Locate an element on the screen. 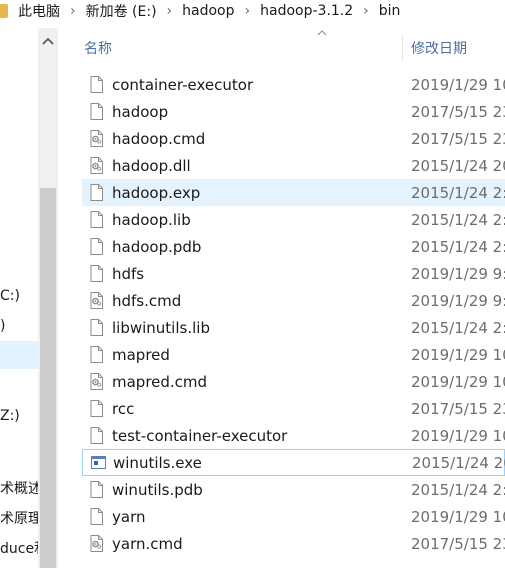 The height and width of the screenshot is (568, 505). breadcrumb-hadoop-version: hadoop-3.1.2 is located at coordinates (306, 11).